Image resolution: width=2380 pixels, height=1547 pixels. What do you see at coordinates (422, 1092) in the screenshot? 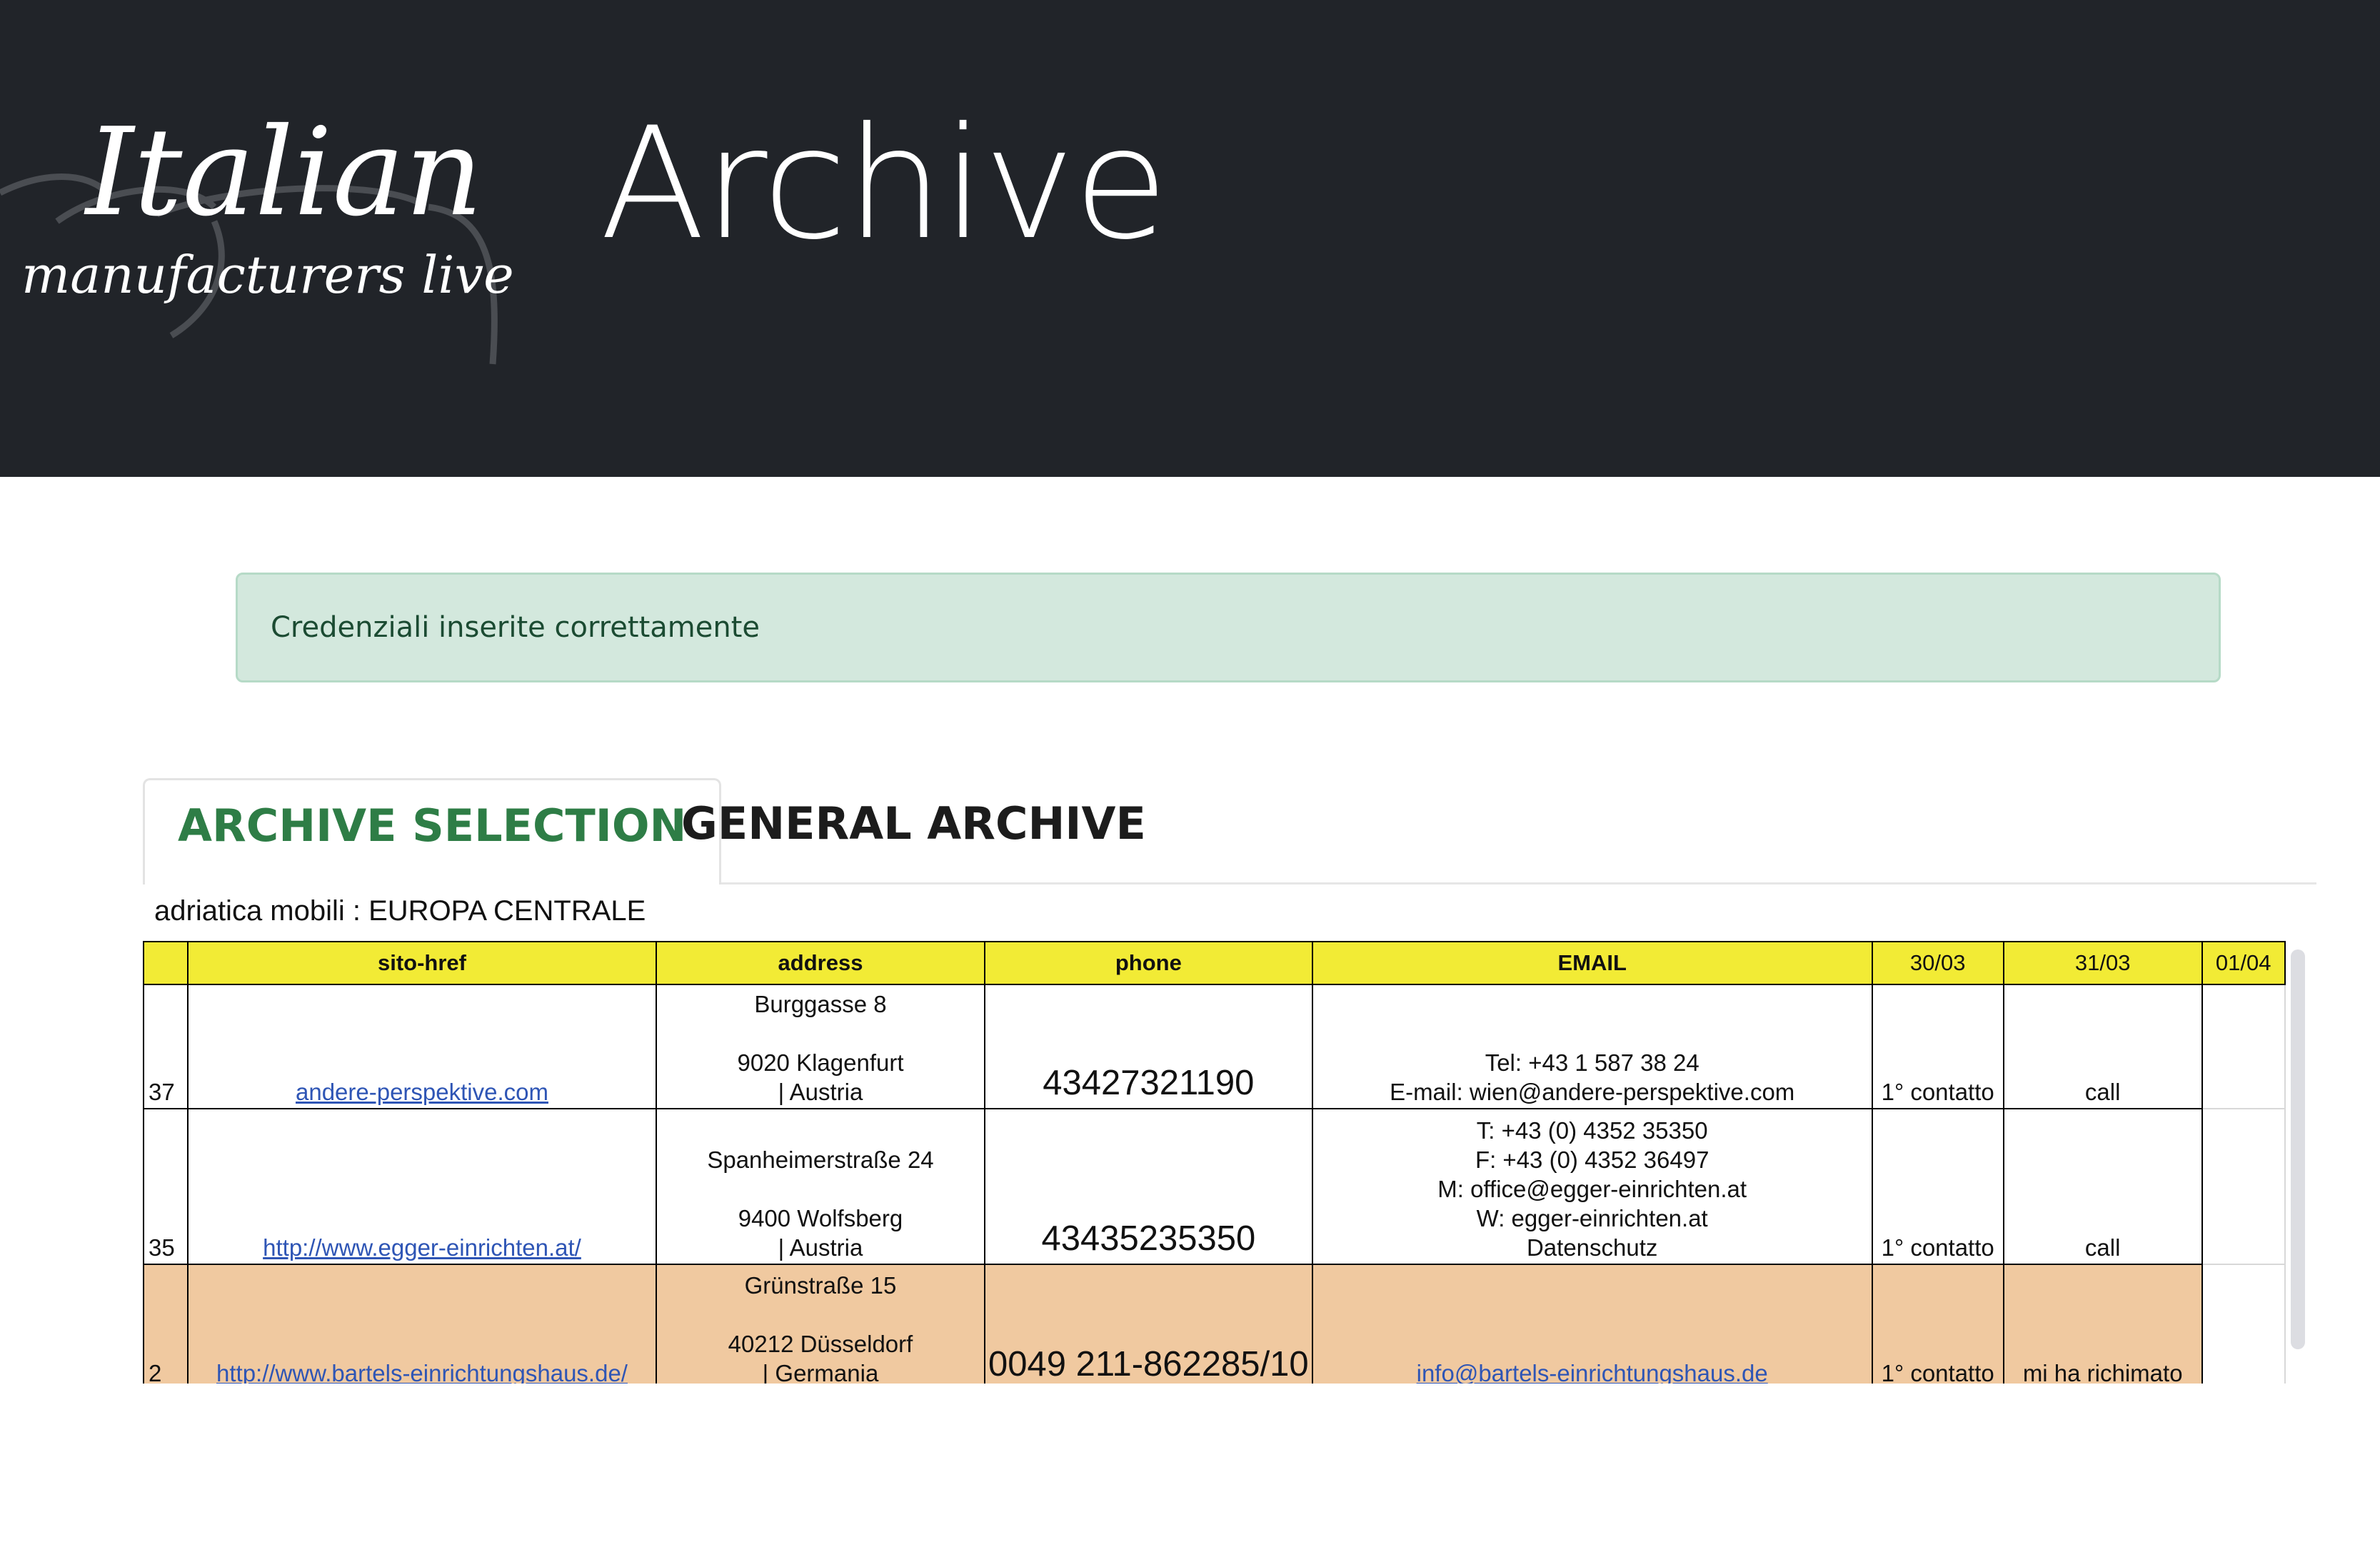
I see `site-link: andere-perspektive.com` at bounding box center [422, 1092].